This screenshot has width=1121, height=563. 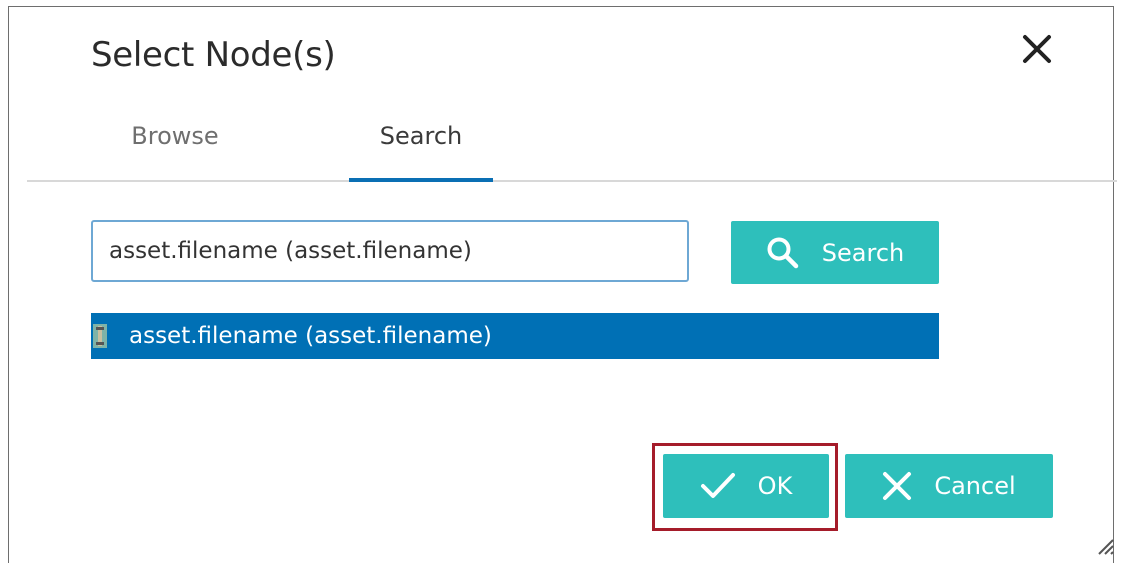 What do you see at coordinates (421, 149) in the screenshot?
I see `tab-search: Search` at bounding box center [421, 149].